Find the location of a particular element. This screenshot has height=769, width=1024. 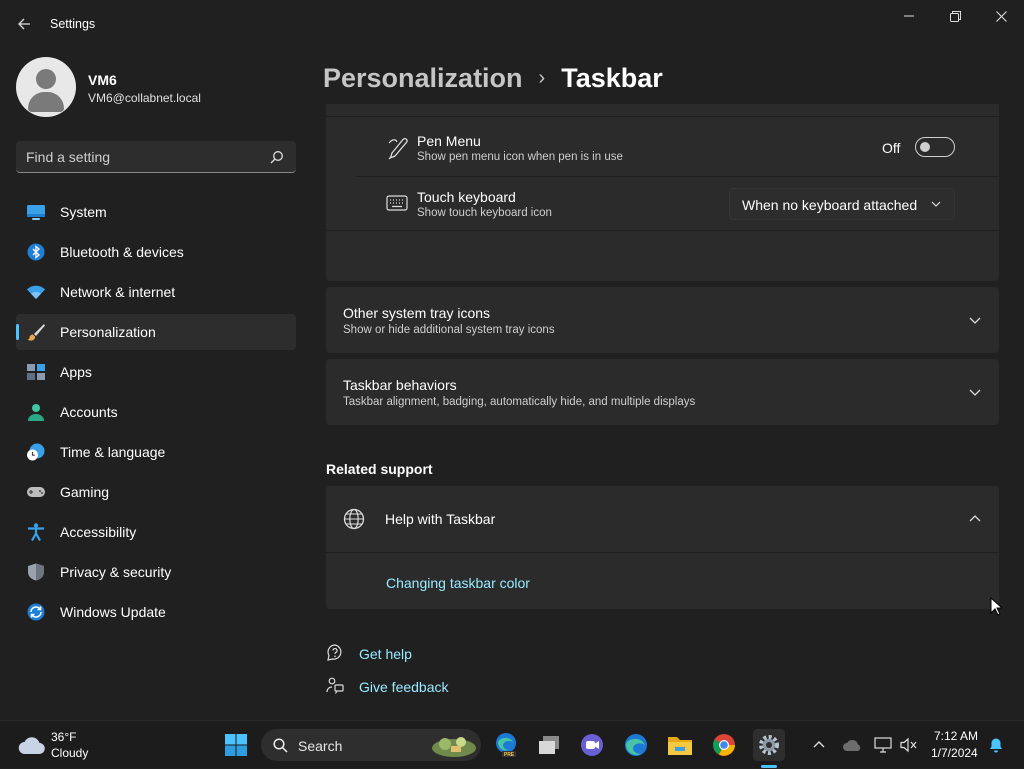

gear-icon is located at coordinates (769, 745).